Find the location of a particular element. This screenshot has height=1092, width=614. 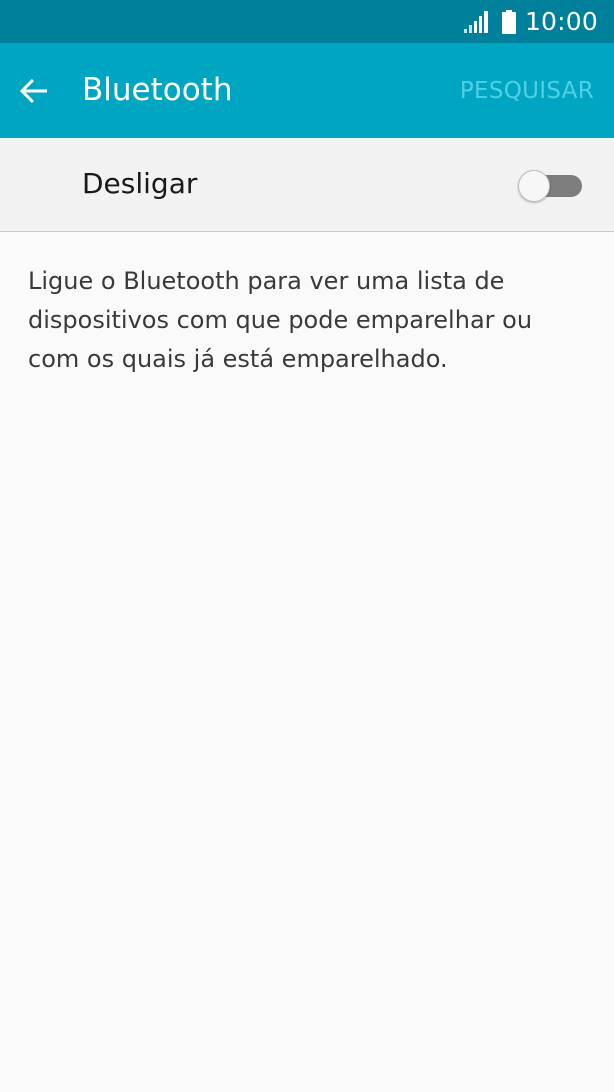

battery-icon is located at coordinates (508, 21).